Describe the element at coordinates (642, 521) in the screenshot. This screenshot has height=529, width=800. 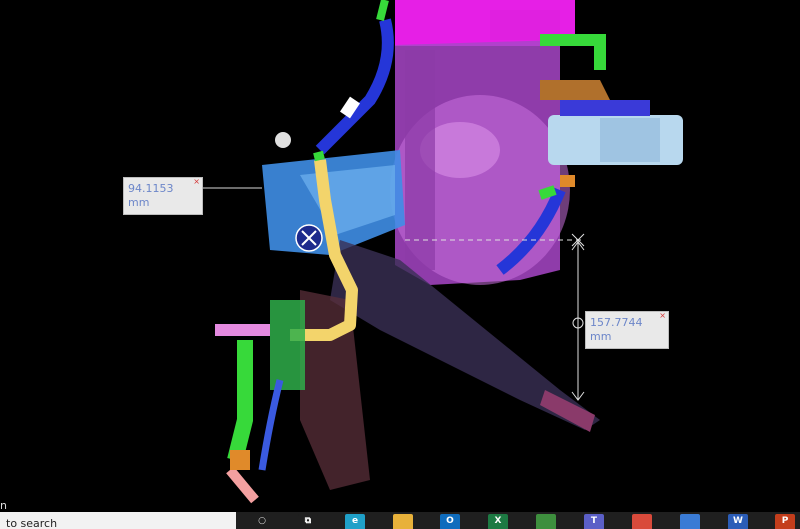
I see `taskbar-chrome-icon` at that location.